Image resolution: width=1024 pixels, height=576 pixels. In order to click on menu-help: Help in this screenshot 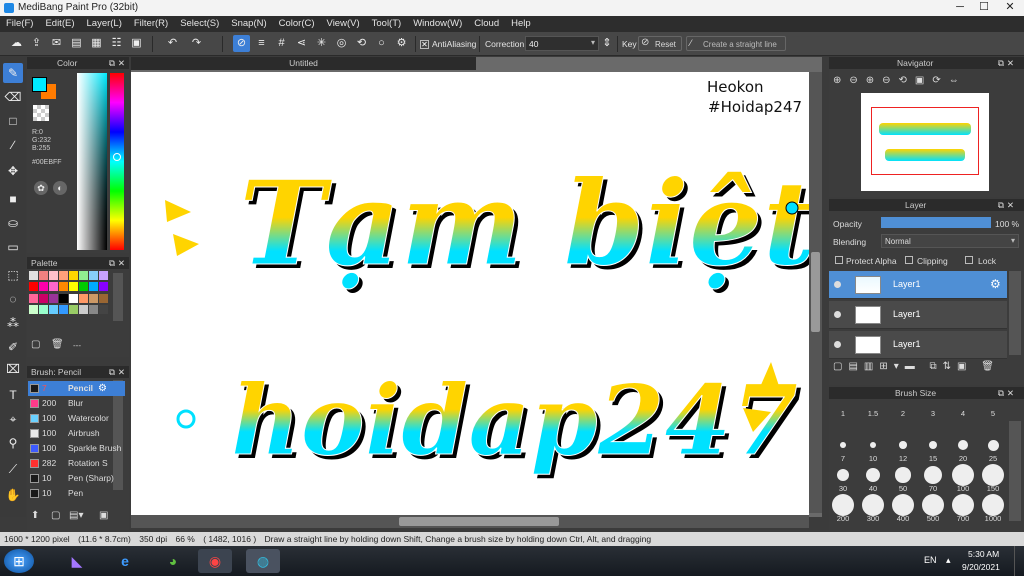, I will do `click(521, 24)`.